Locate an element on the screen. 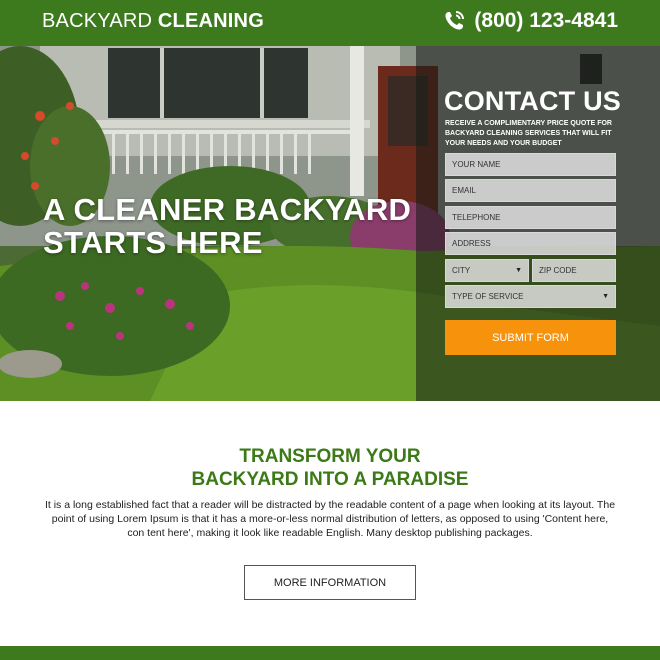 The height and width of the screenshot is (660, 660). more-information-button: MORE INFORMATION is located at coordinates (330, 582).